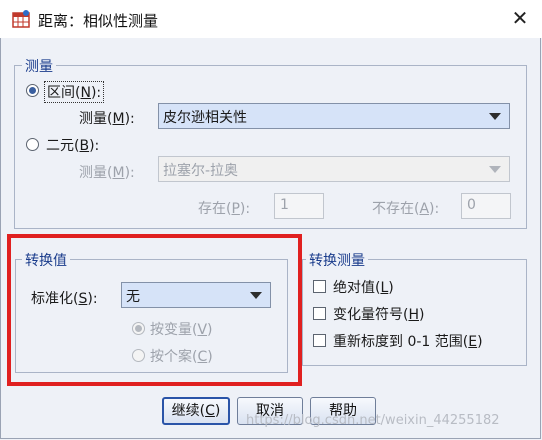 This screenshot has height=440, width=542. What do you see at coordinates (378, 314) in the screenshot?
I see `change-sign-label: 变化量符号(H)` at bounding box center [378, 314].